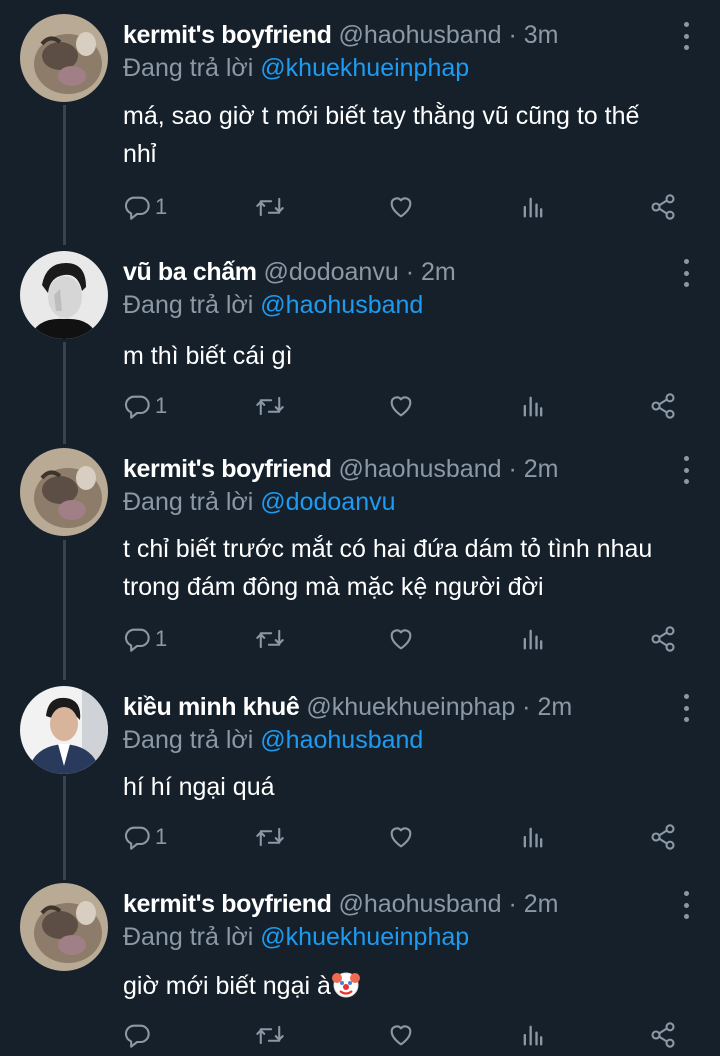  I want to click on tweet-actions, so click(403, 1035).